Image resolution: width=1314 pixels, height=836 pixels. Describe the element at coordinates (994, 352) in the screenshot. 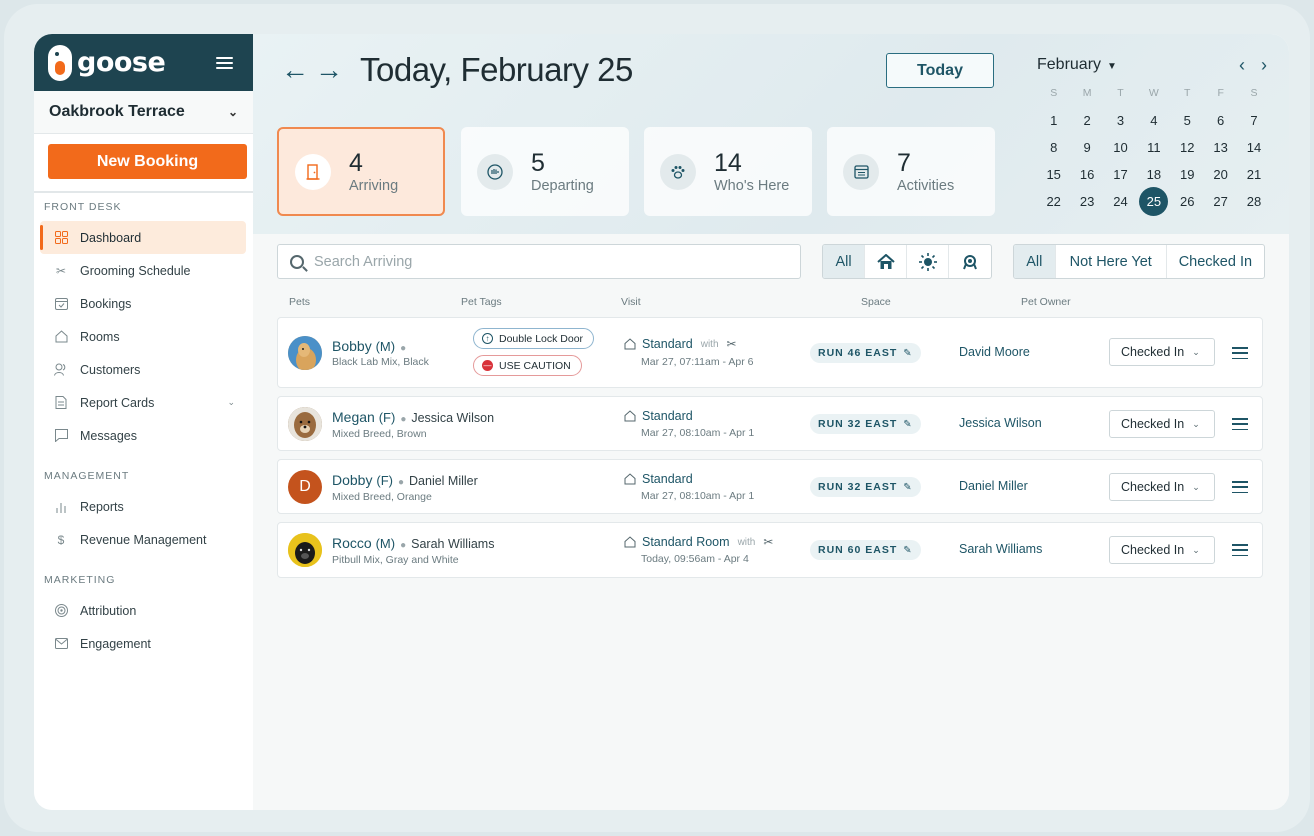

I see `pet-owner-link: David Moore` at that location.